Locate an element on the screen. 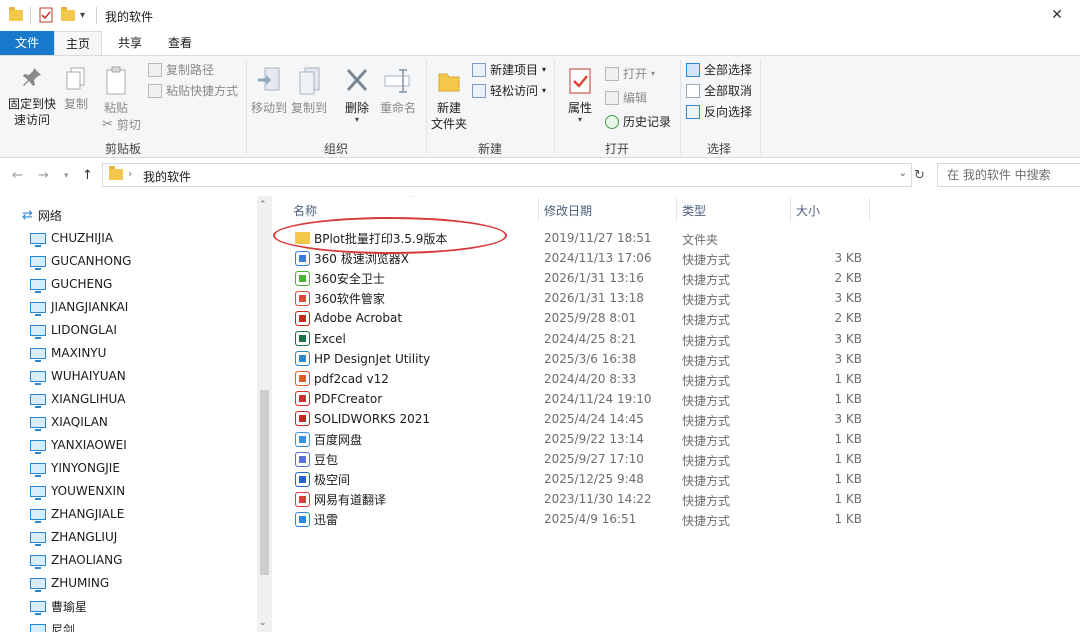 The width and height of the screenshot is (1080, 632). customize-toolbar-icon: ▾ is located at coordinates (82, 15).